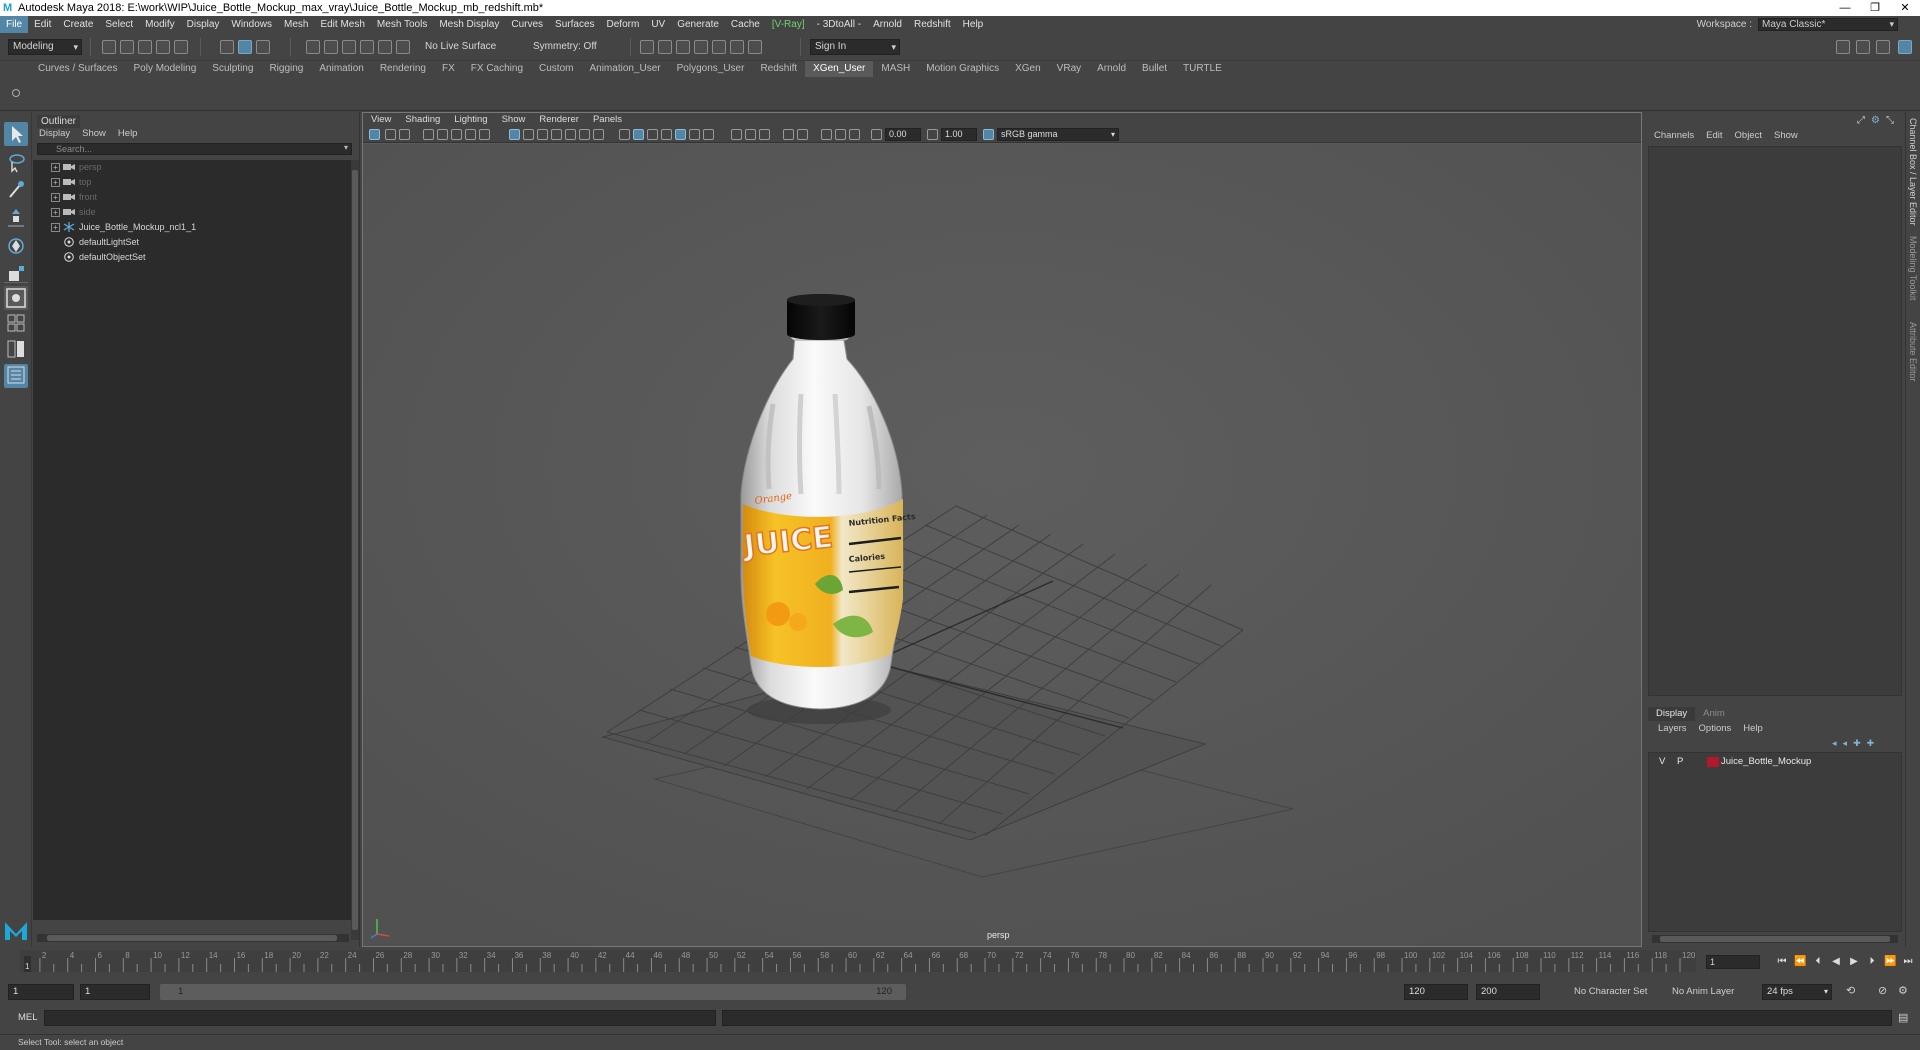 Image resolution: width=1920 pixels, height=1050 pixels. I want to click on wireframe-icon, so click(624, 134).